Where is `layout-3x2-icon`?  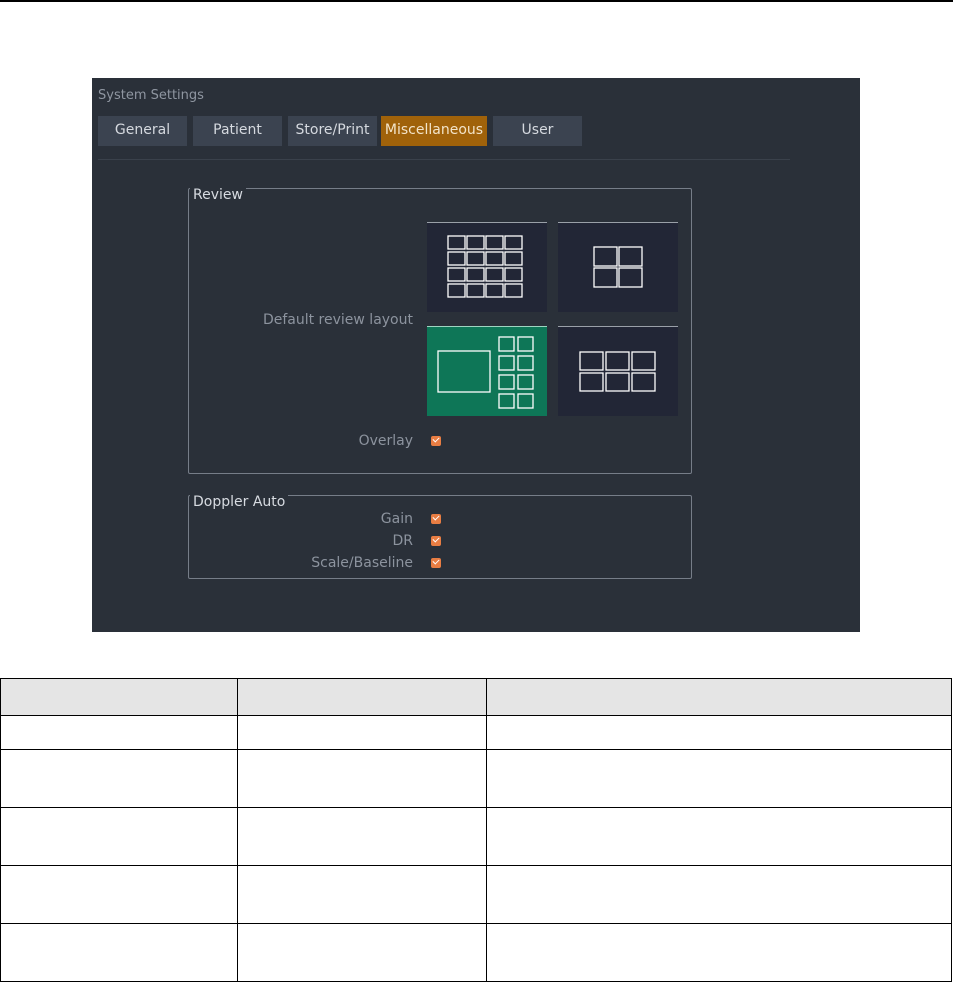
layout-3x2-icon is located at coordinates (617, 371).